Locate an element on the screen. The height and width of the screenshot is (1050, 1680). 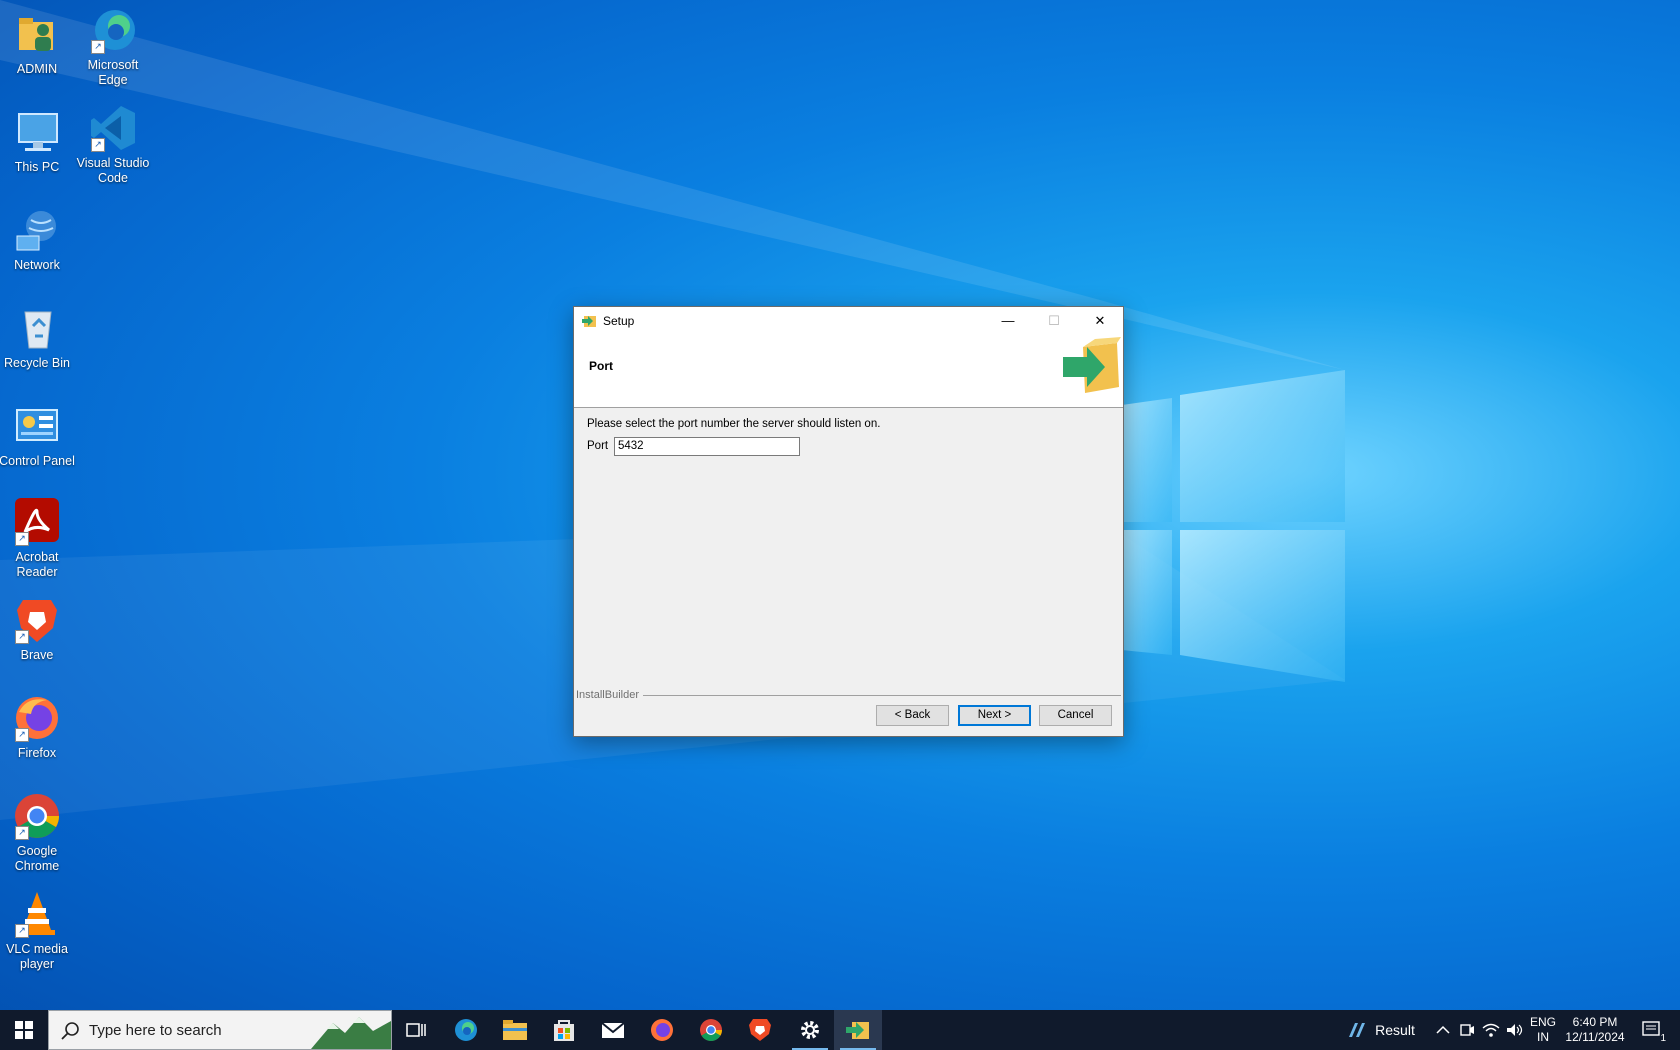
desktop-icon-firefox: ↗ Firefox is located at coordinates (38, 727).